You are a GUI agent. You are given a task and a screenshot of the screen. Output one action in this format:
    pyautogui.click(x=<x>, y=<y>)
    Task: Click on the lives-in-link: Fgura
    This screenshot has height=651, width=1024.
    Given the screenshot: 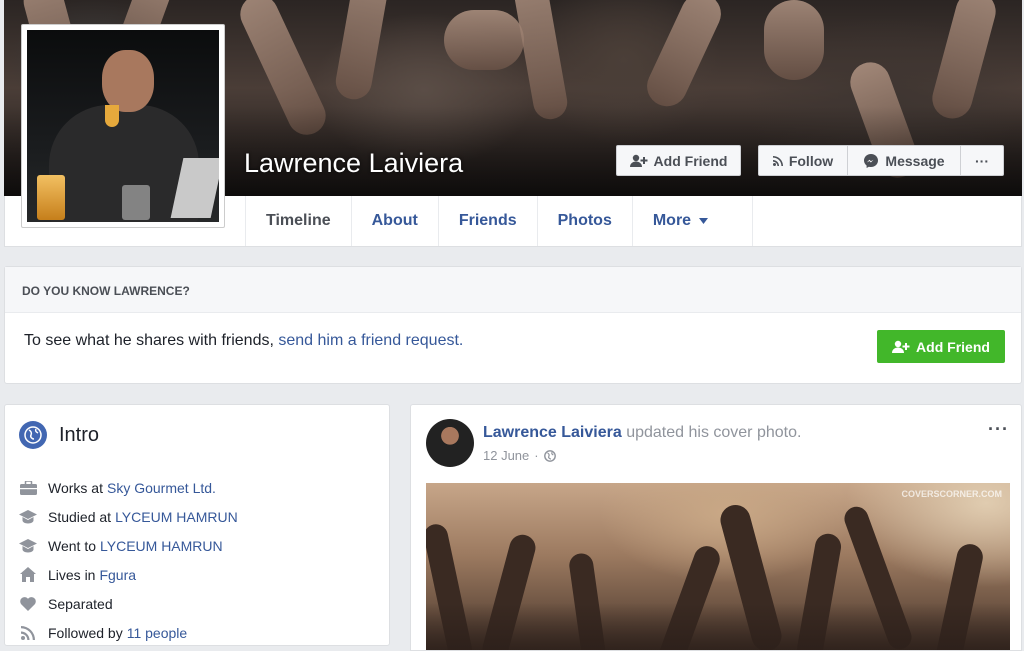 What is the action you would take?
    pyautogui.click(x=117, y=575)
    